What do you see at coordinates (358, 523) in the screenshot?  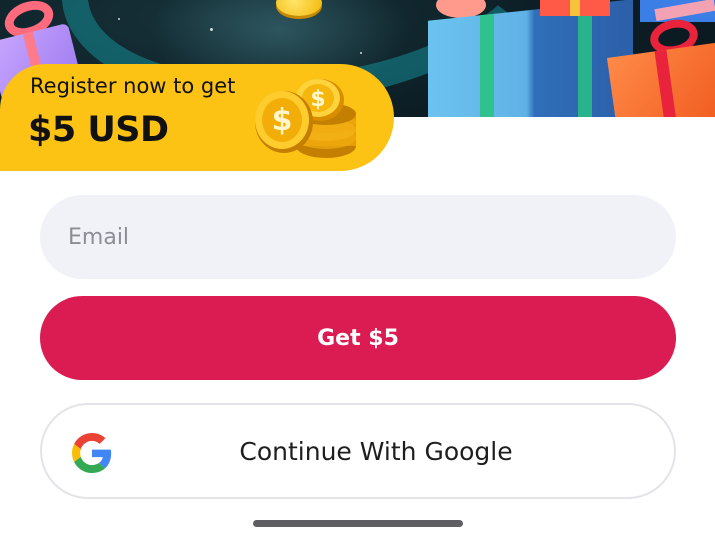 I see `home-indicator` at bounding box center [358, 523].